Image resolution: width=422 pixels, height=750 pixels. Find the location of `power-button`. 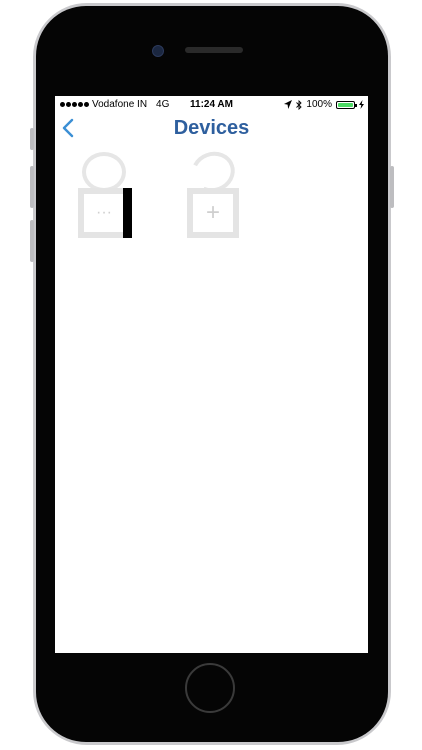

power-button is located at coordinates (392, 187).